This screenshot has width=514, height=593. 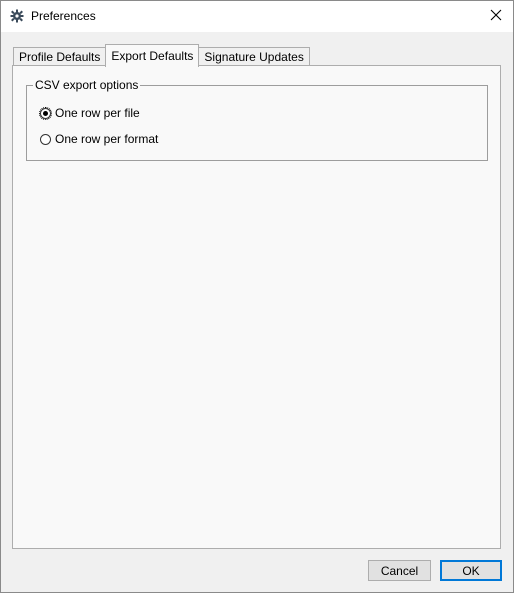 I want to click on tab-signature-updates: Signature Updates, so click(x=254, y=56).